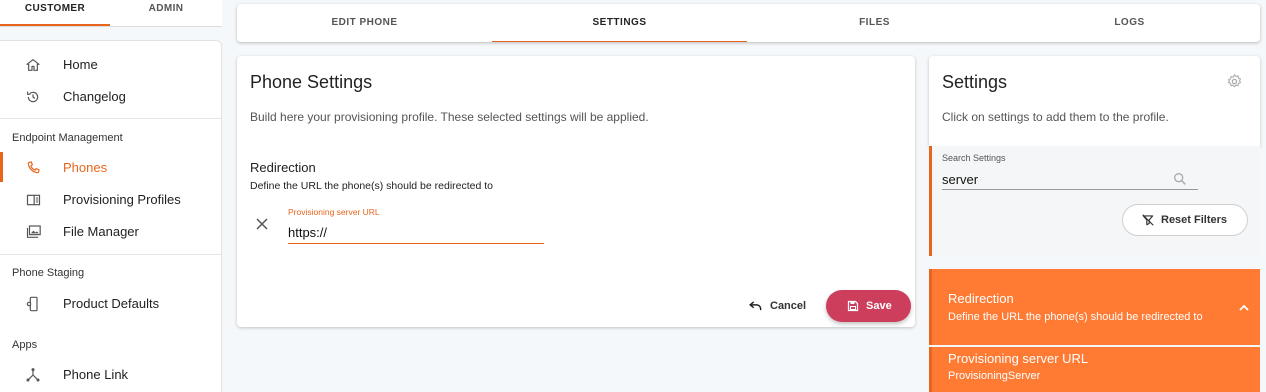  What do you see at coordinates (110, 64) in the screenshot?
I see `sidebar-item-home: Home` at bounding box center [110, 64].